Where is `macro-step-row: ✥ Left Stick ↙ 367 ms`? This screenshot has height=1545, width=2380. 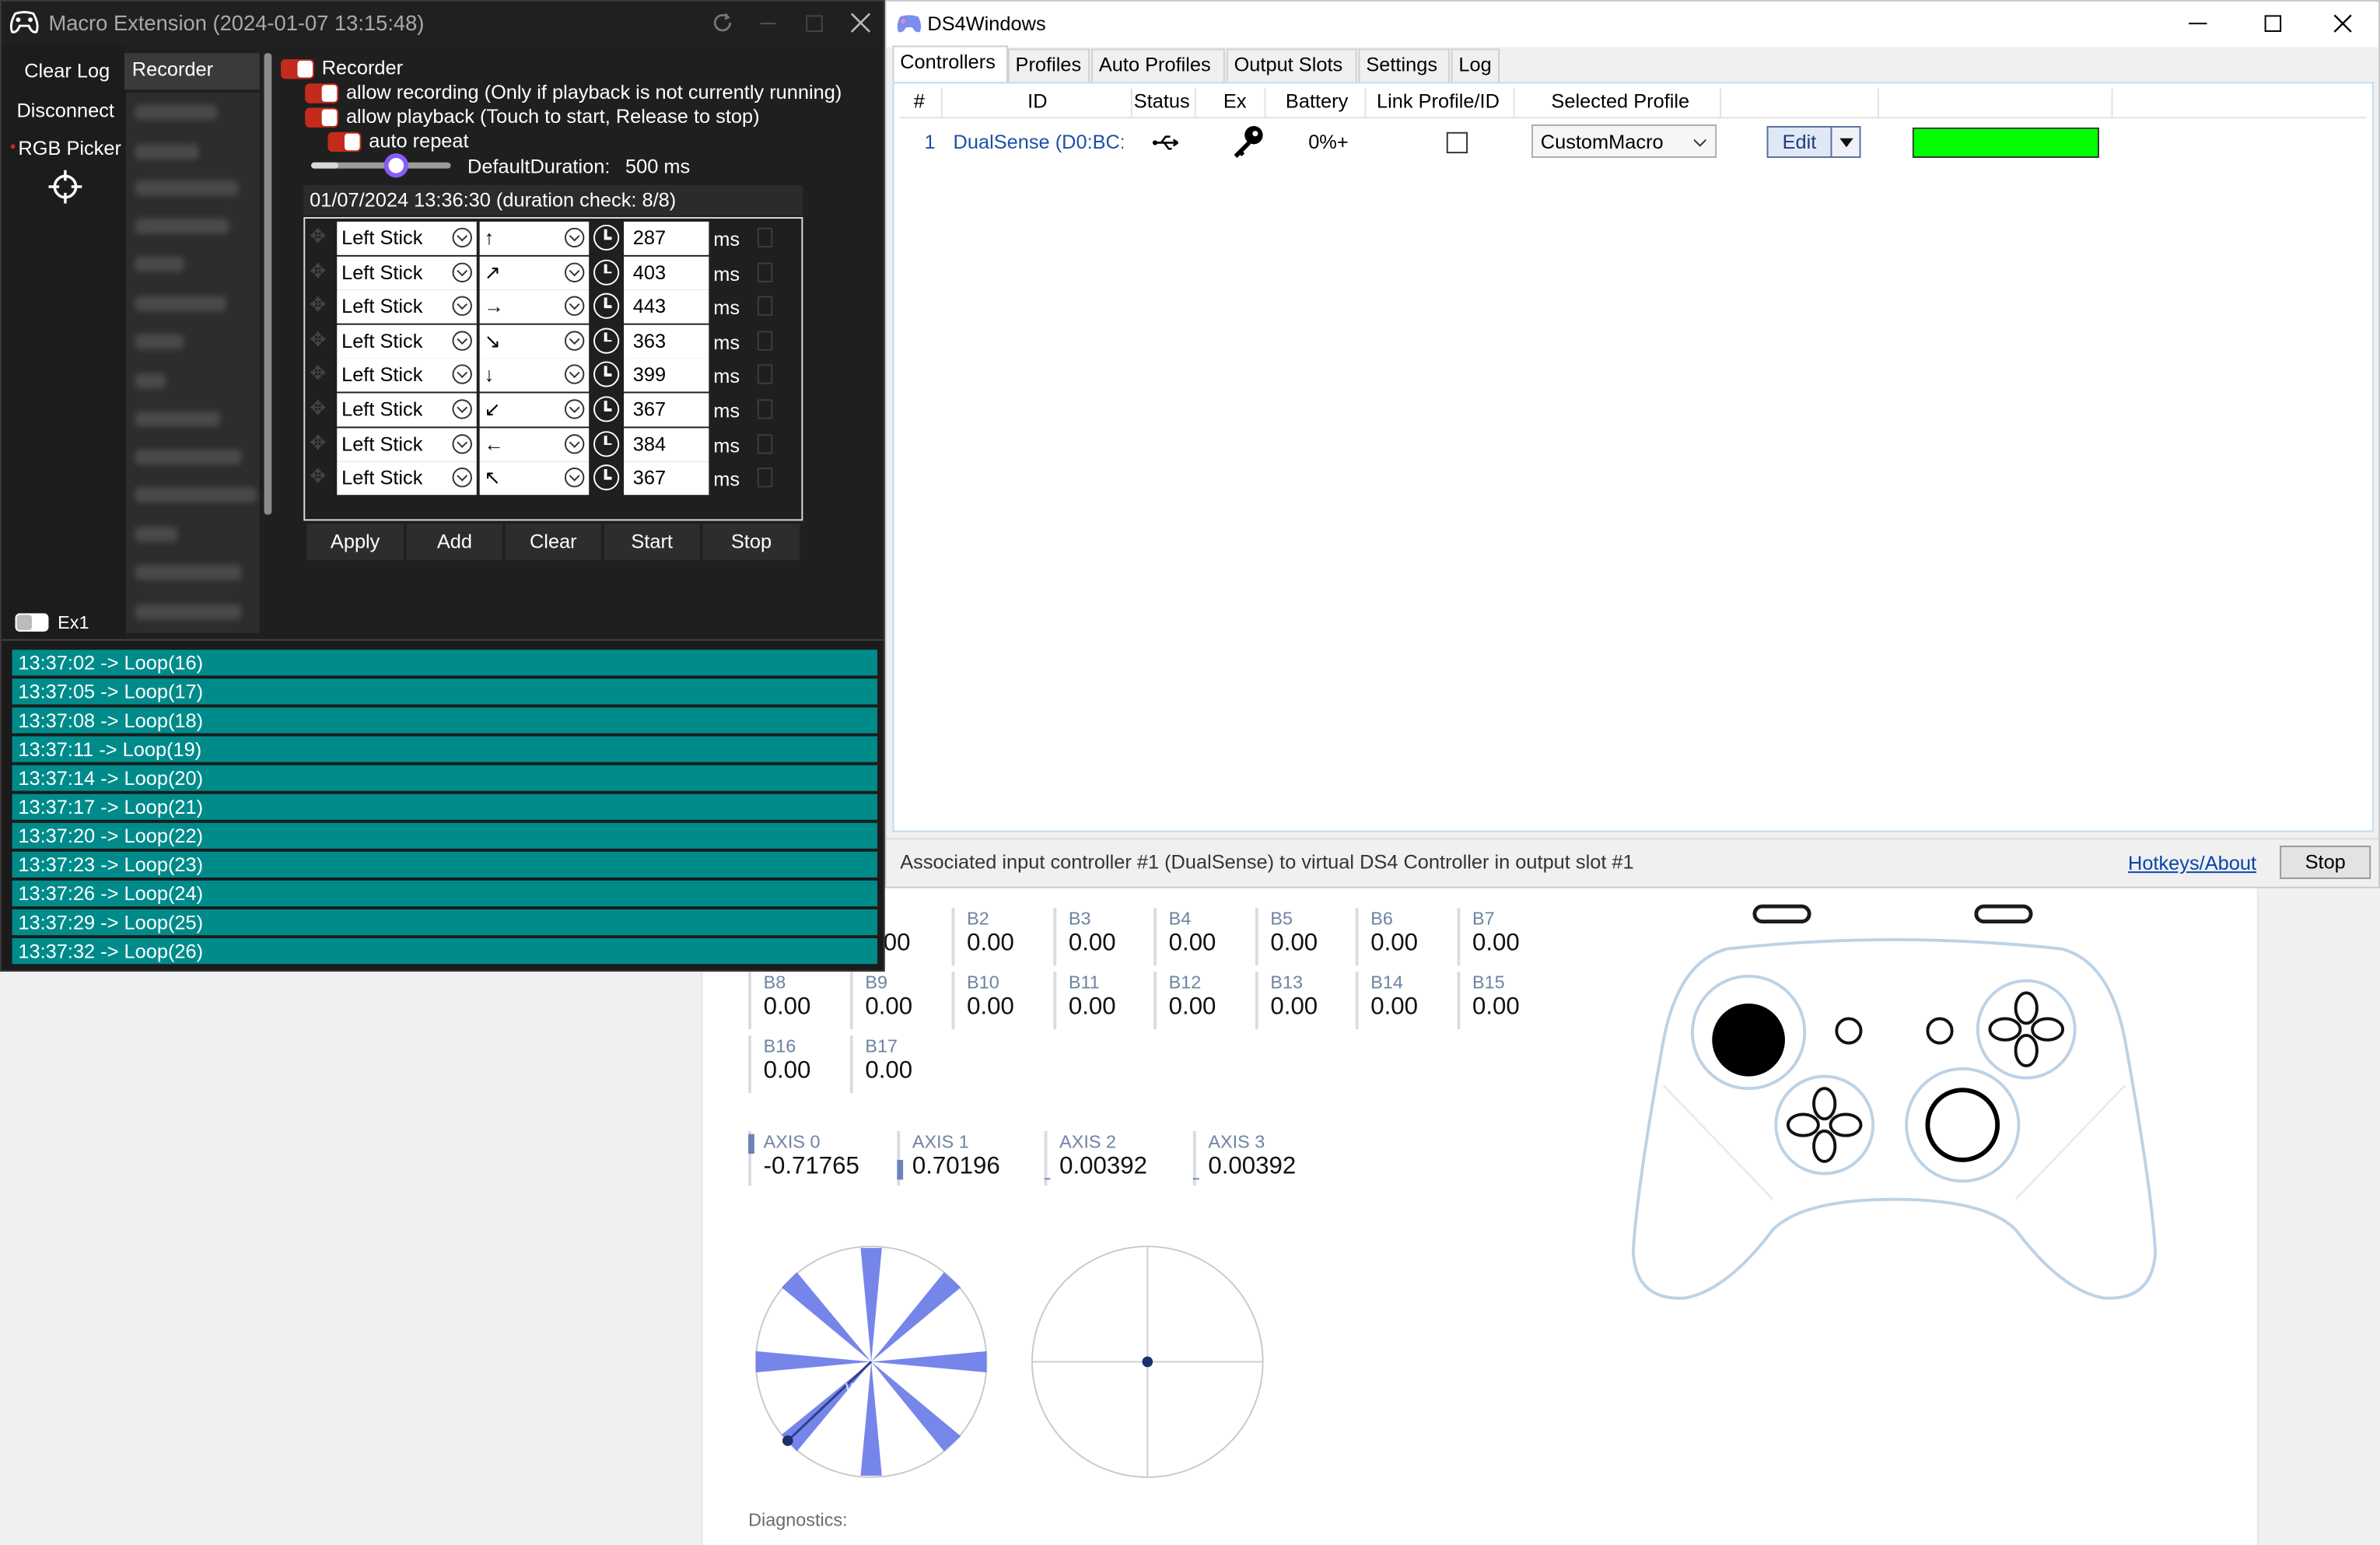 macro-step-row: ✥ Left Stick ↙ 367 ms is located at coordinates (553, 410).